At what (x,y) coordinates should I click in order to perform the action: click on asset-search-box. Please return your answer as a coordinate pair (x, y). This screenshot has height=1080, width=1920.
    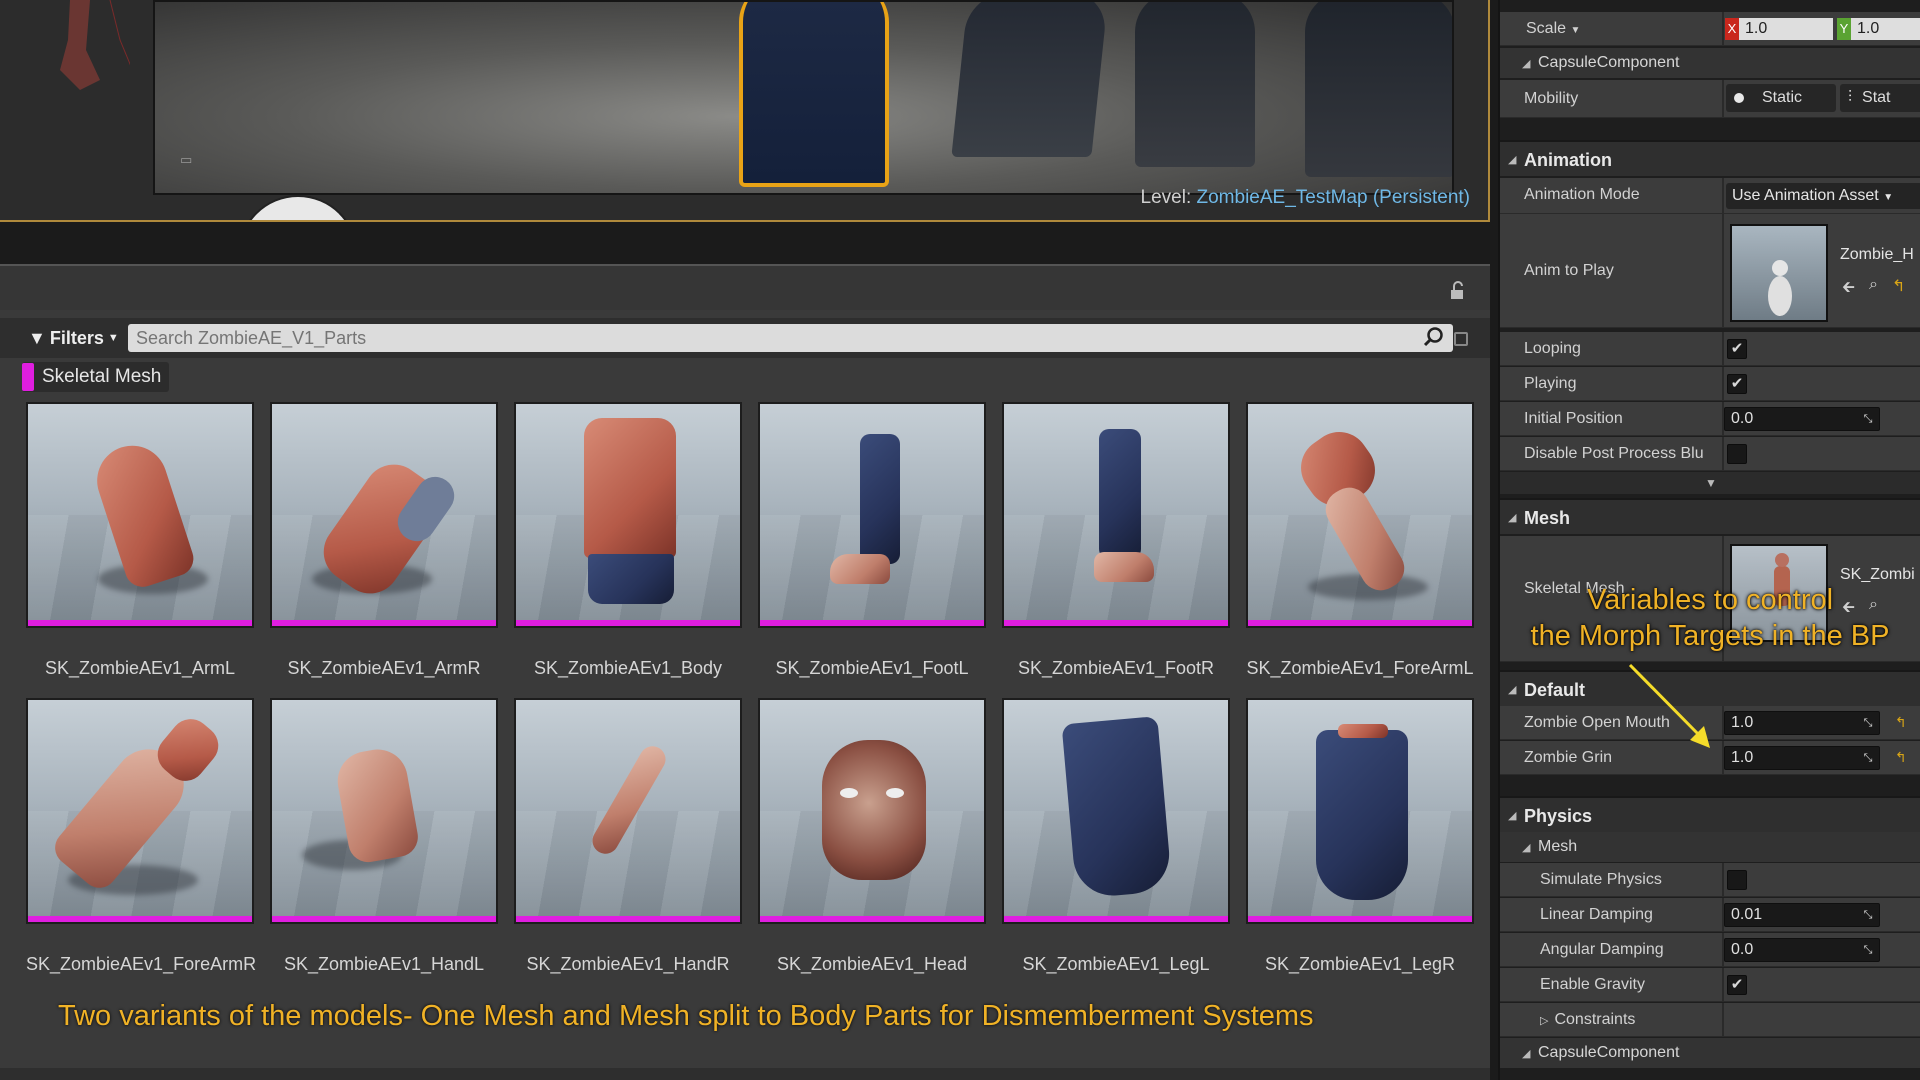
    Looking at the image, I should click on (790, 338).